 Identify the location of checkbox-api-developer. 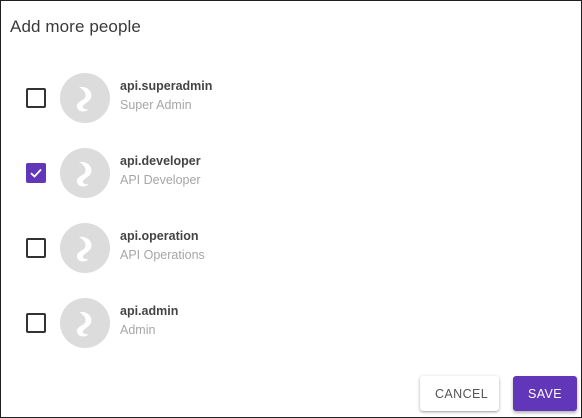
(36, 173).